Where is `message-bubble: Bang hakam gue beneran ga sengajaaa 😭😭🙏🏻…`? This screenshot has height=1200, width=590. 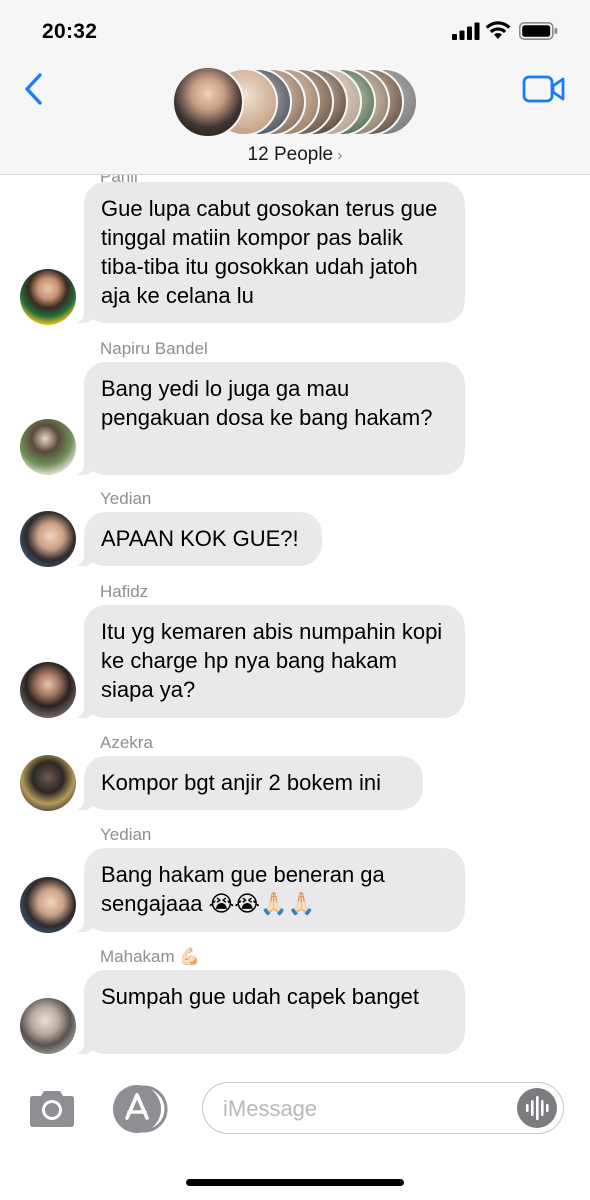
message-bubble: Bang hakam gue beneran ga sengajaaa 😭😭🙏🏻… is located at coordinates (269, 890).